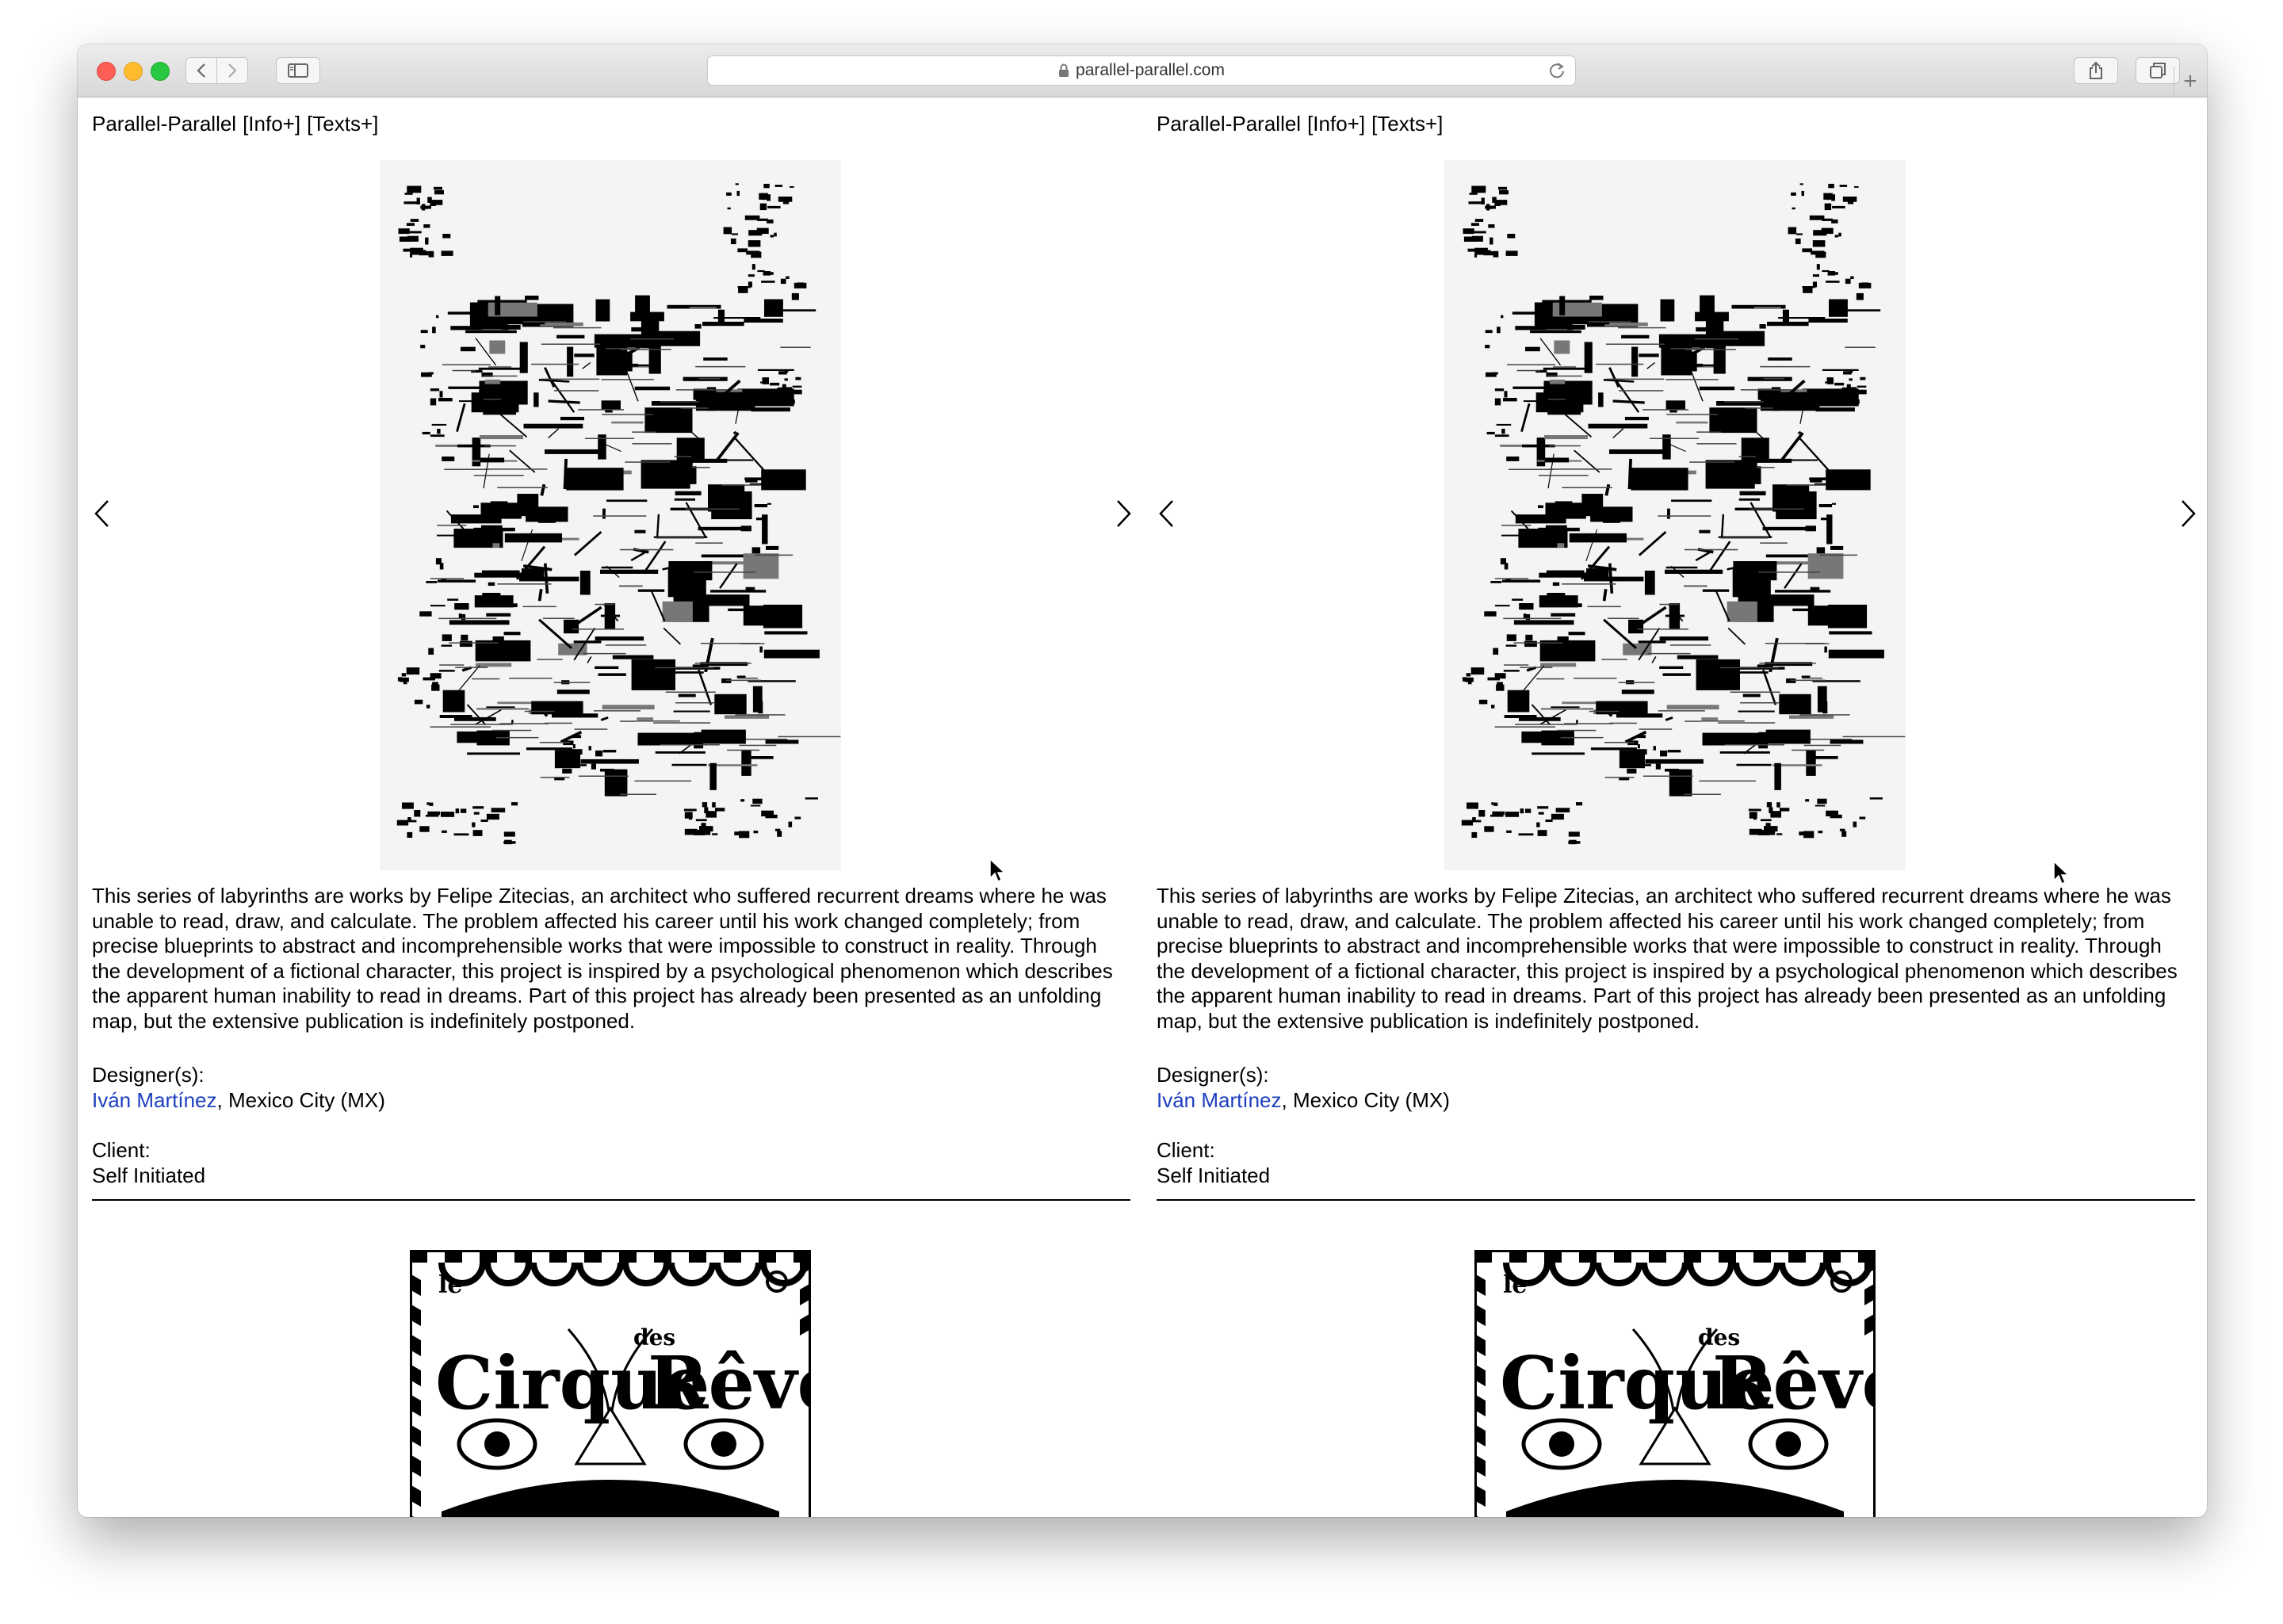 This screenshot has width=2283, height=1624. I want to click on sidebar-toggle-button, so click(298, 70).